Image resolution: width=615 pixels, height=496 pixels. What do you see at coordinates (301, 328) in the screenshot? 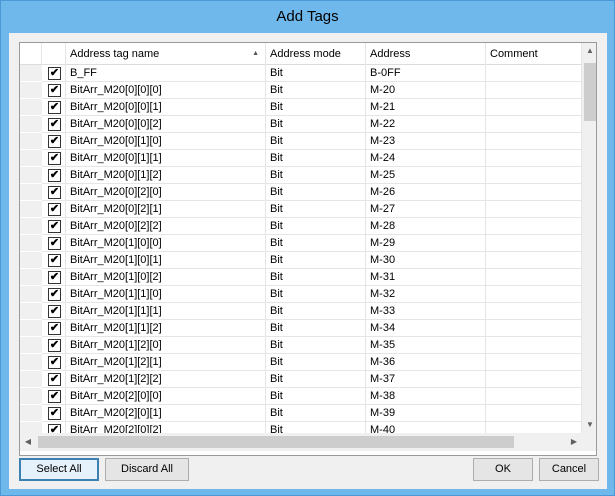
I see `table-row: ✔ BitArr_M20[1][1][2] Bit M-34` at bounding box center [301, 328].